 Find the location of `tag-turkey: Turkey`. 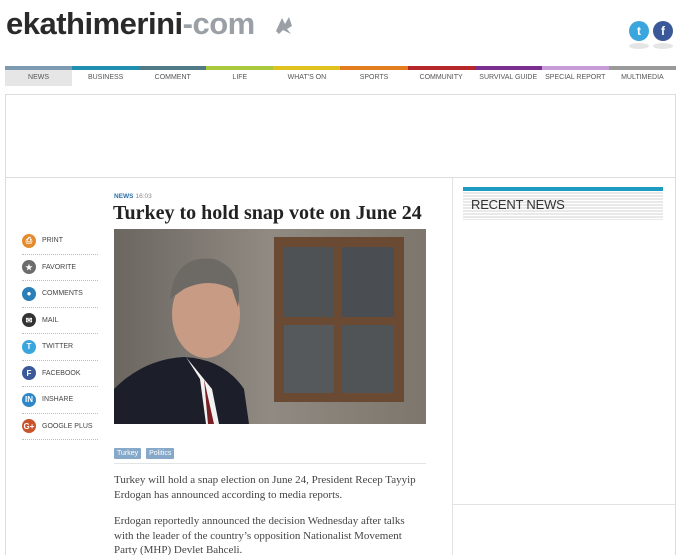

tag-turkey: Turkey is located at coordinates (128, 453).